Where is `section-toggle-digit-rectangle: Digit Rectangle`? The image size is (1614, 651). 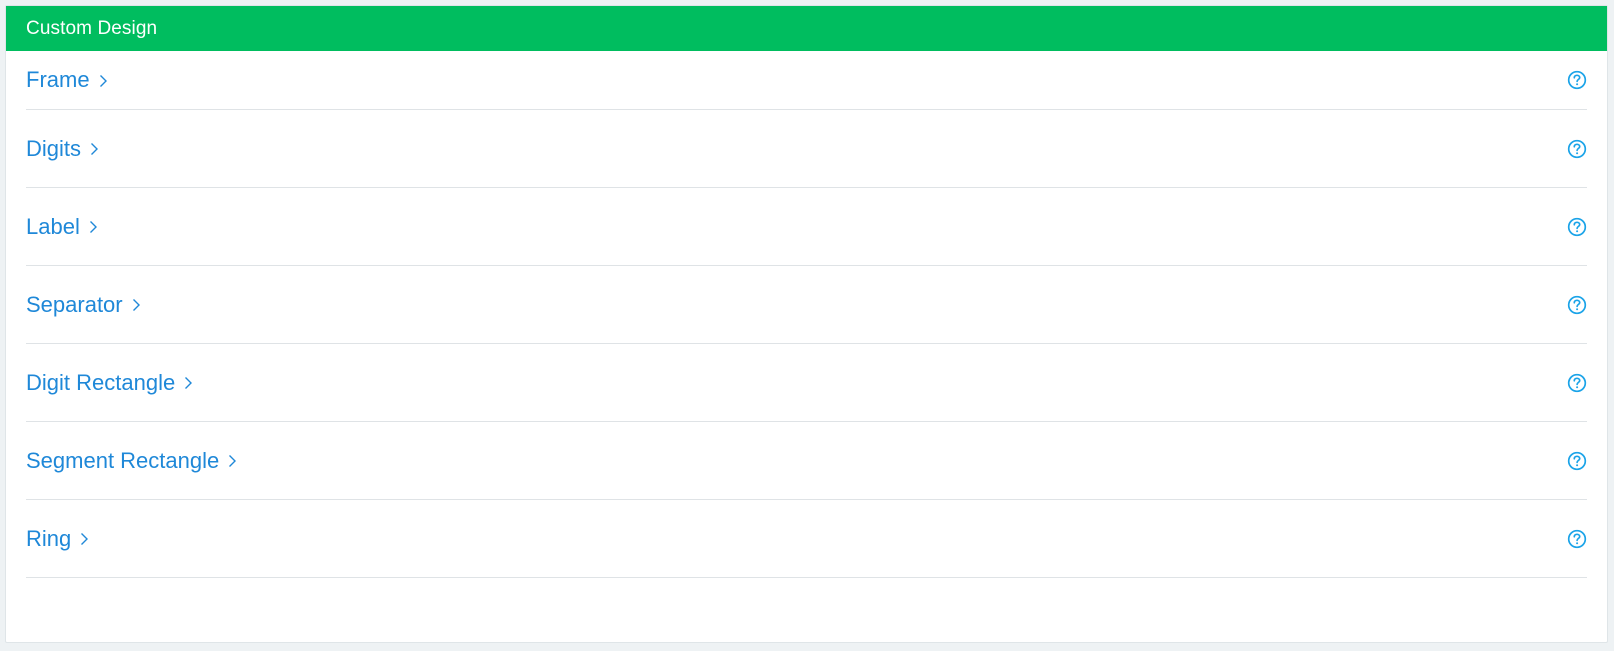
section-toggle-digit-rectangle: Digit Rectangle is located at coordinates (109, 382).